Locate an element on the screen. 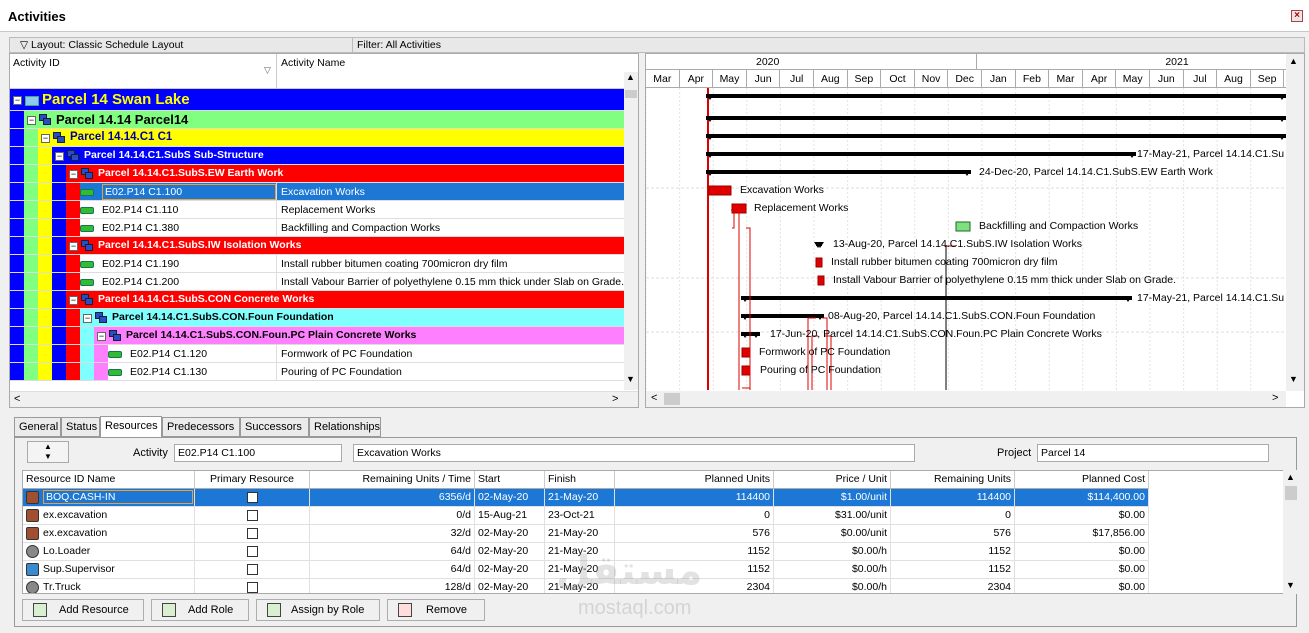 The height and width of the screenshot is (633, 1309). up-arrow-icon: ▲ is located at coordinates (48, 446).